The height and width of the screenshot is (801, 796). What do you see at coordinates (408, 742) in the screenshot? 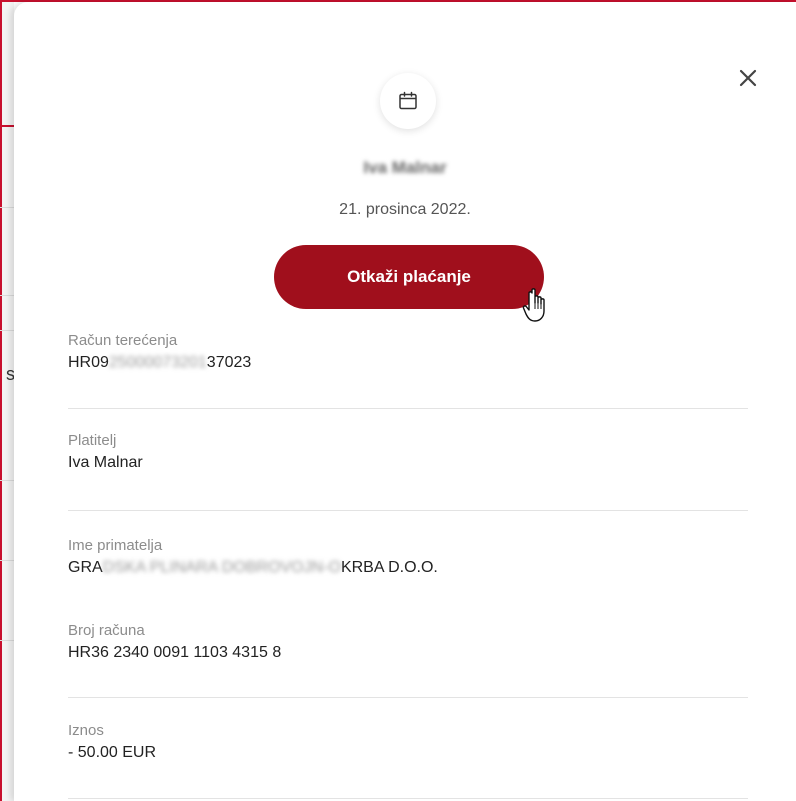
I see `amount-field: Iznos - 50.00 EUR` at bounding box center [408, 742].